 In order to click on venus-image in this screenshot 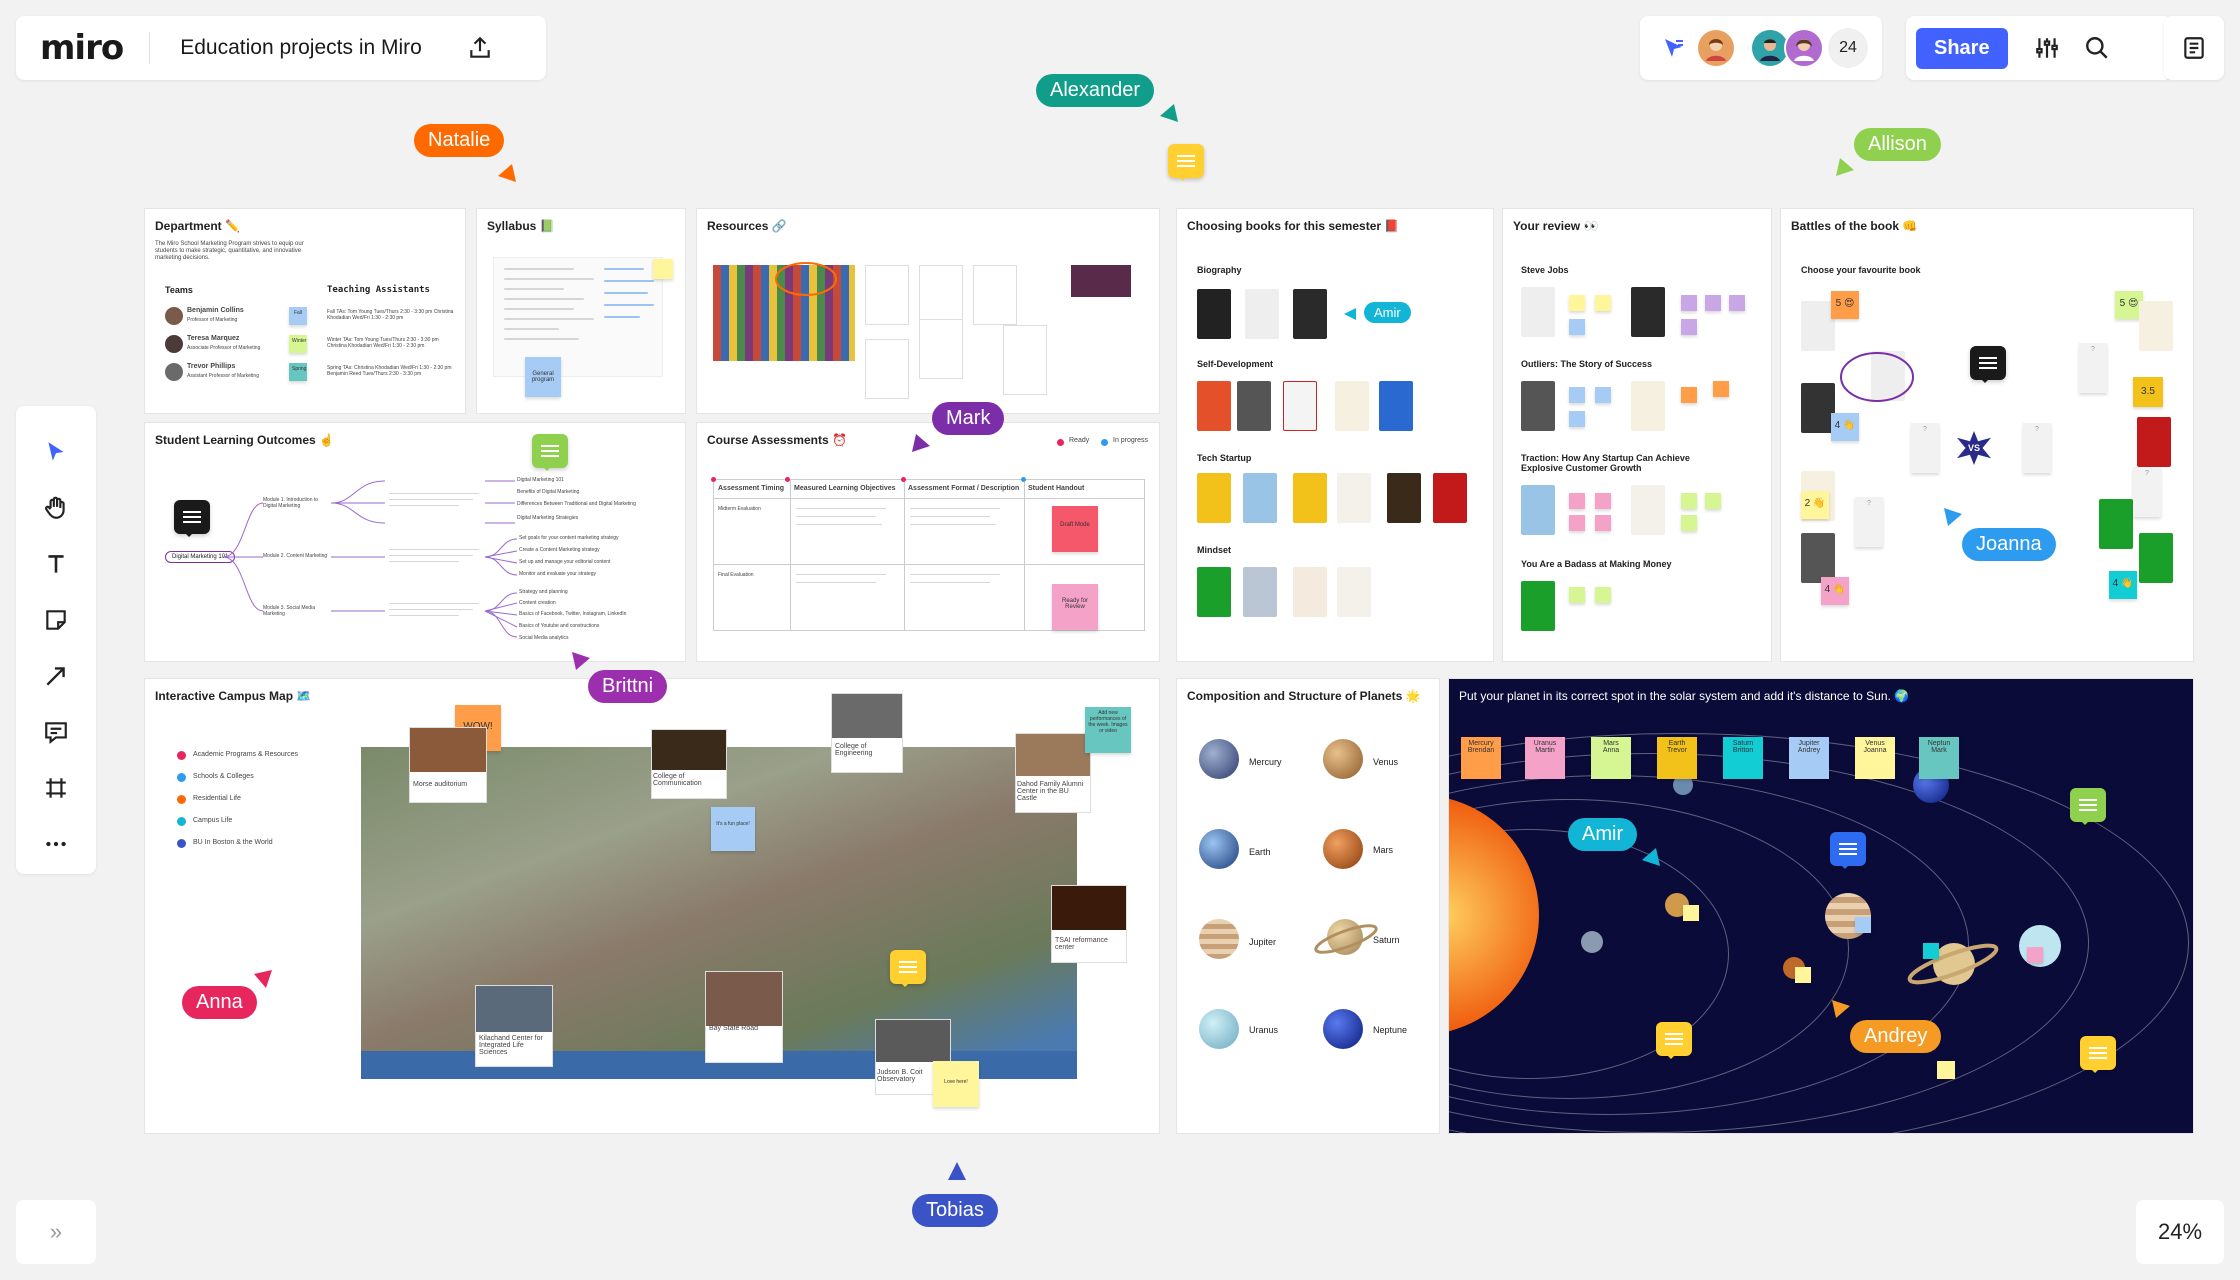, I will do `click(1343, 759)`.